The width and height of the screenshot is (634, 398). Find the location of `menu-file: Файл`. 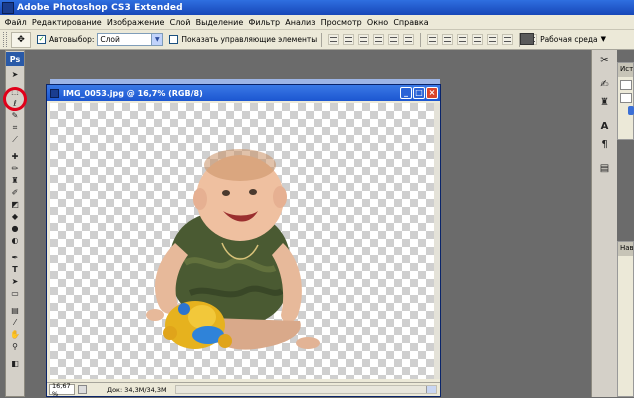

menu-file: Файл is located at coordinates (15, 22).